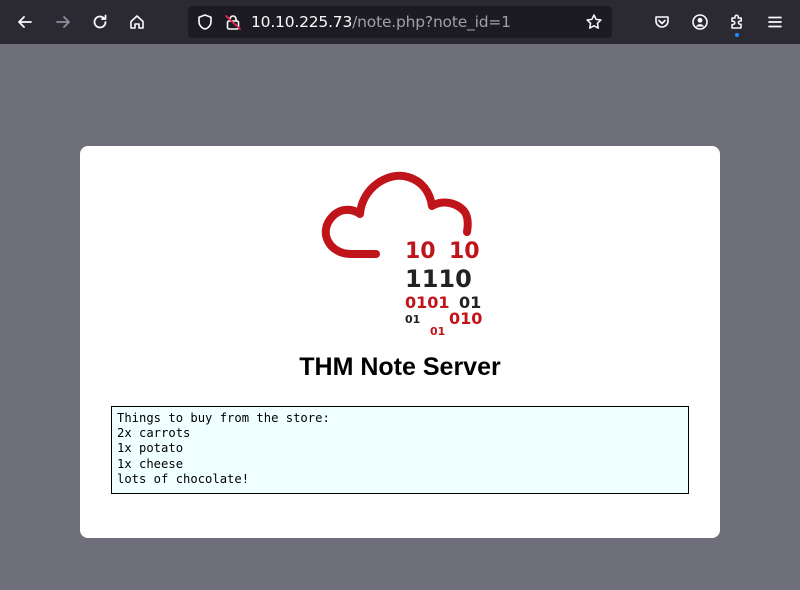  What do you see at coordinates (427, 302) in the screenshot?
I see `logo-digits-4: 0101` at bounding box center [427, 302].